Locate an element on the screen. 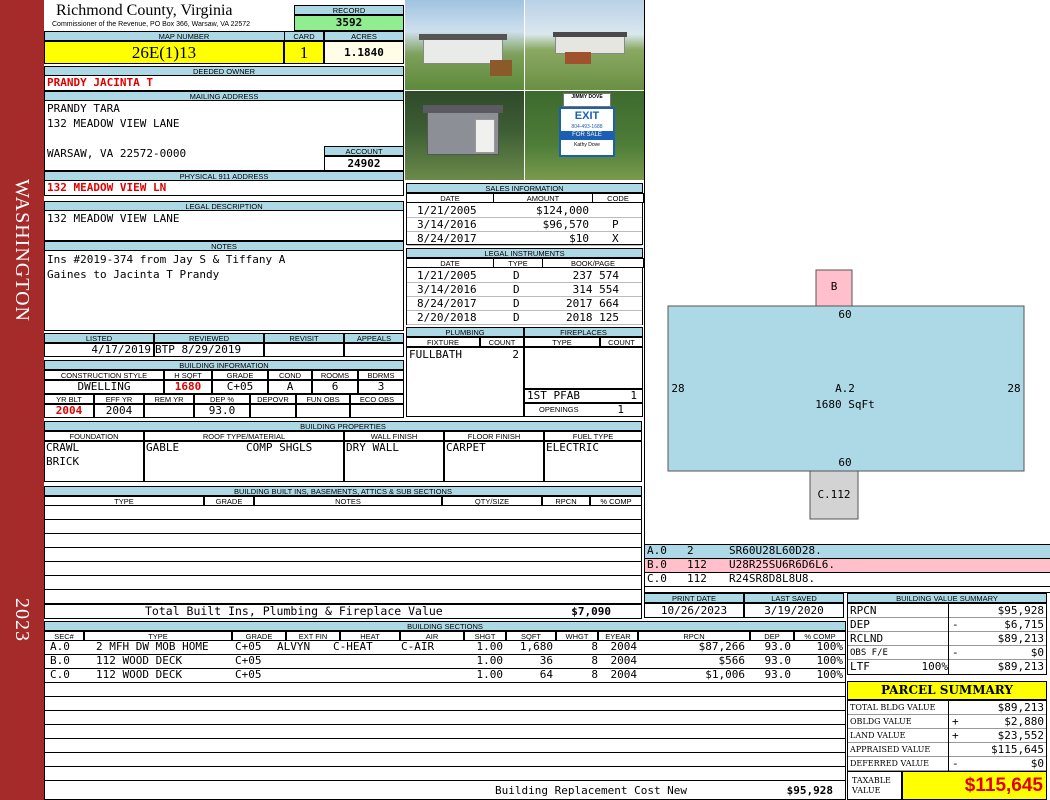 The width and height of the screenshot is (1050, 800). reviewed-date: BTP 8/29/2019 is located at coordinates (209, 350).